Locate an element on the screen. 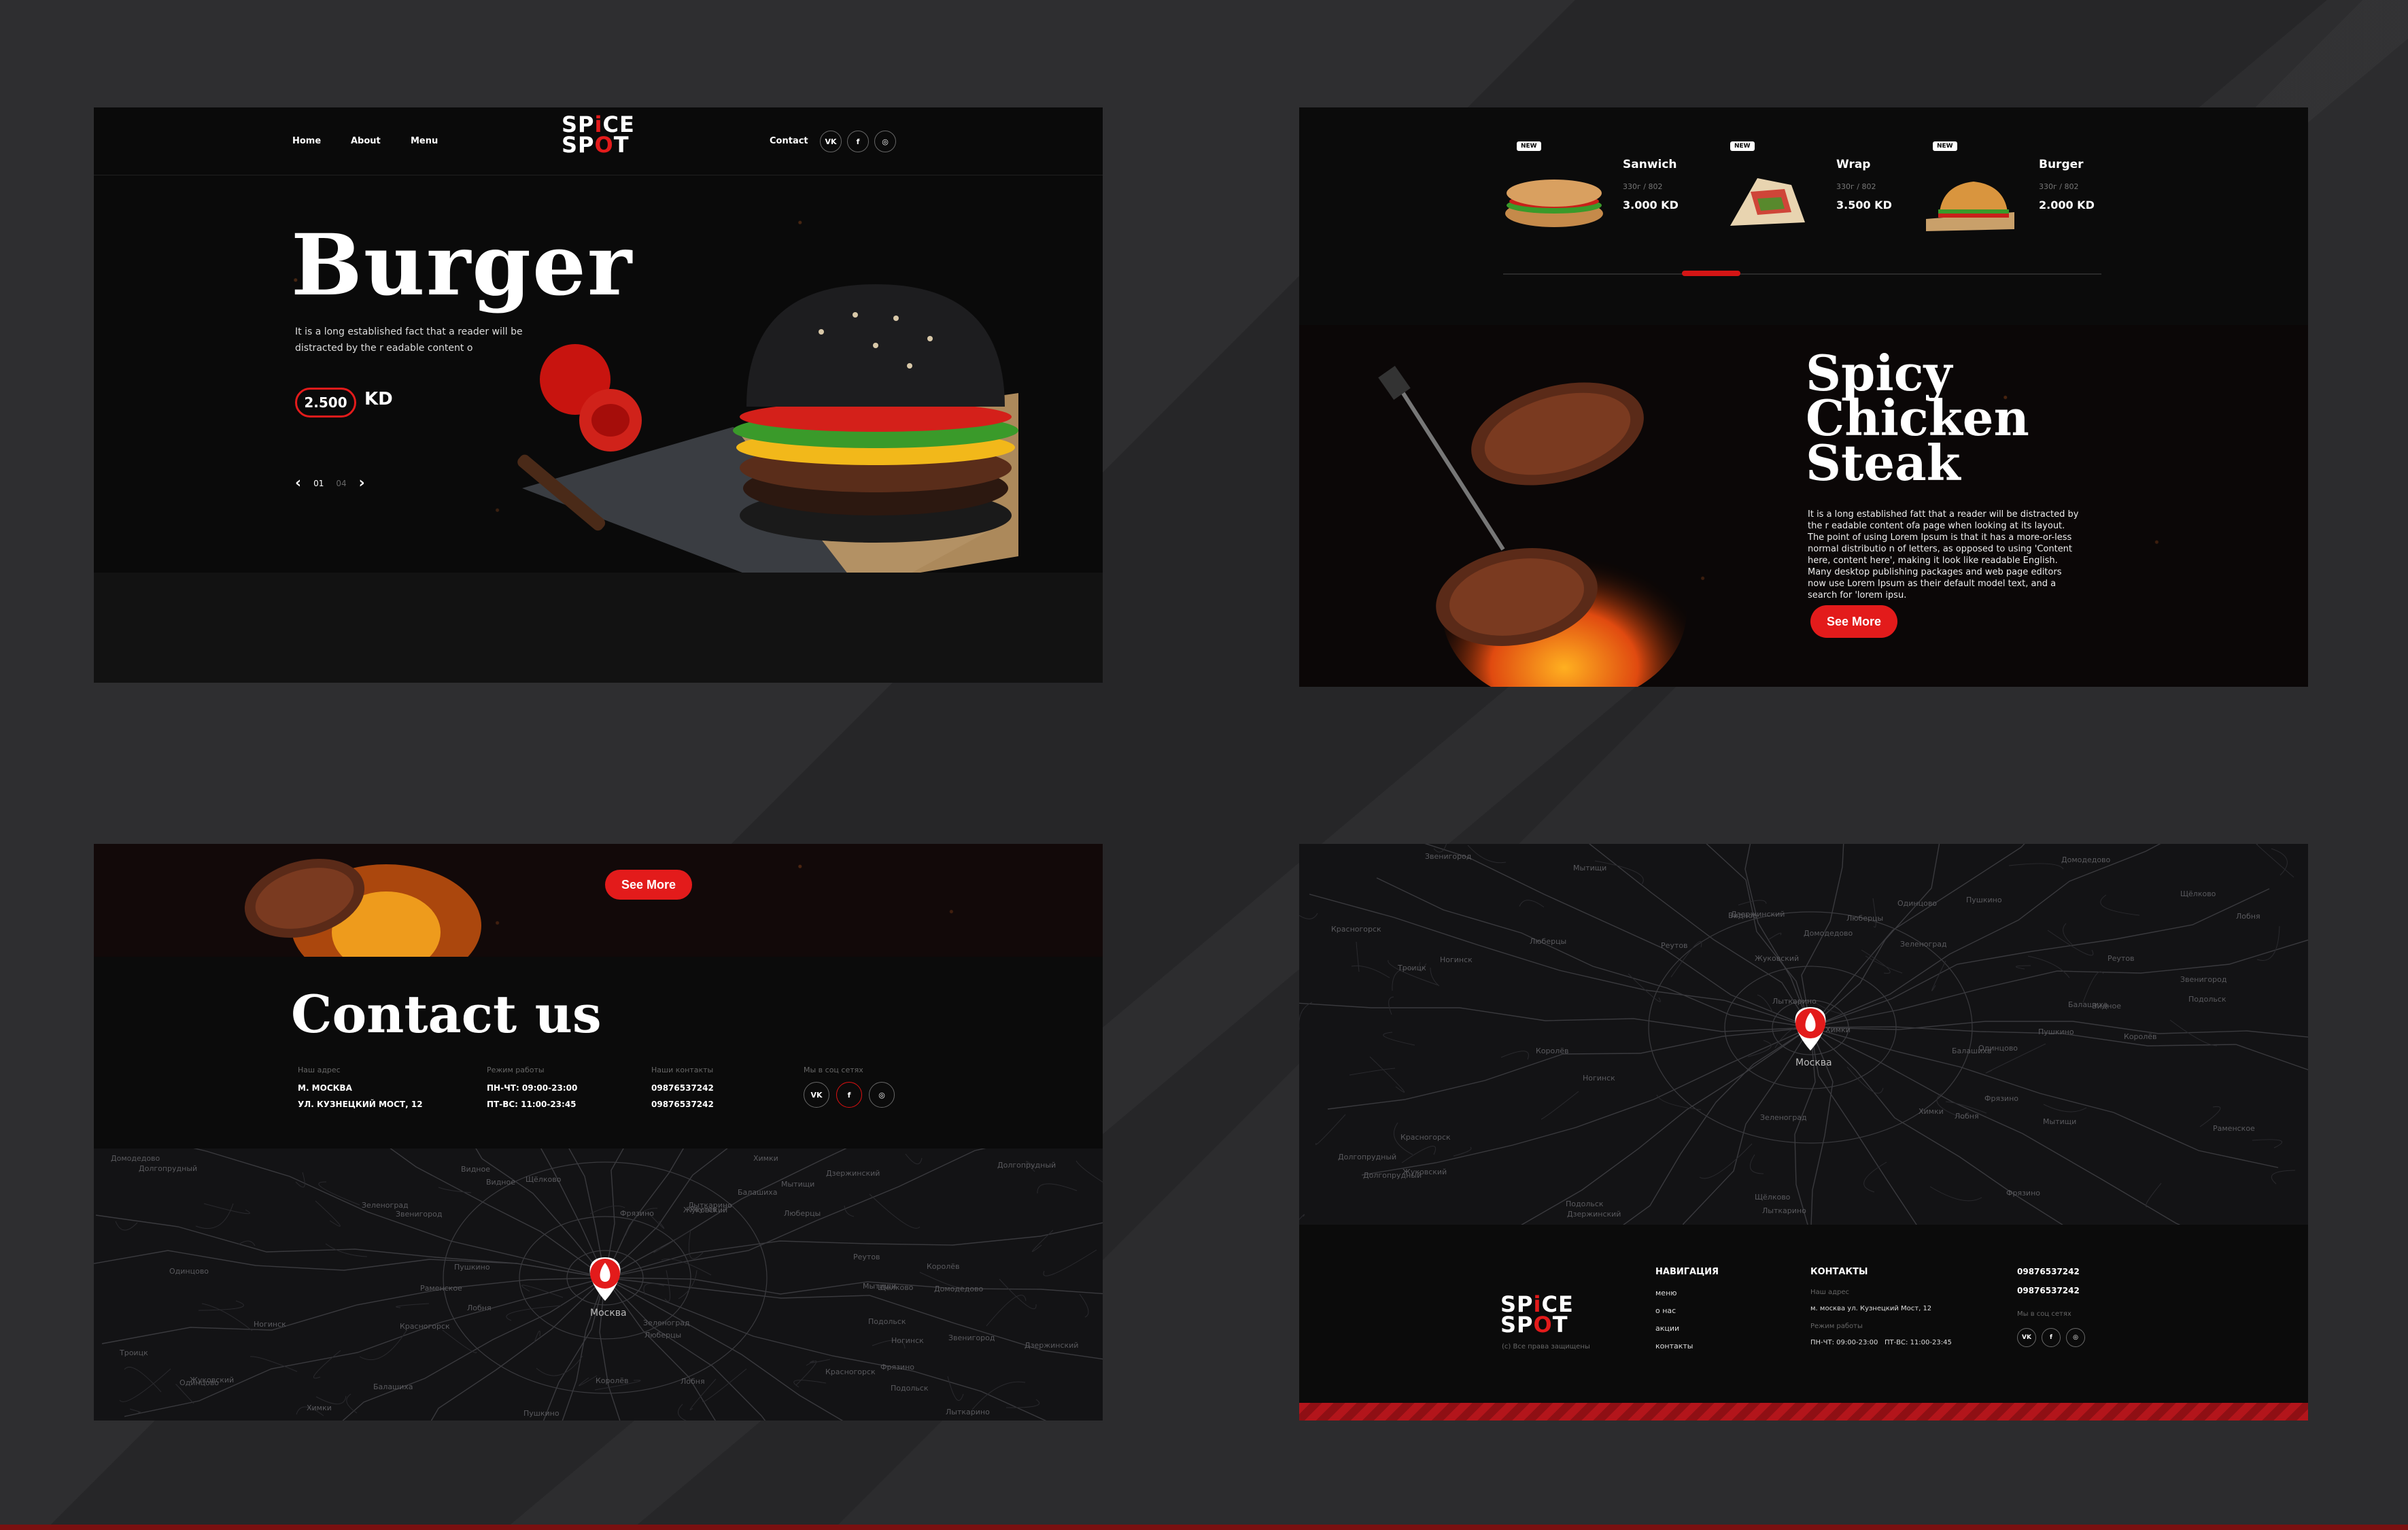  product-price: 2.000 KD is located at coordinates (2067, 205).